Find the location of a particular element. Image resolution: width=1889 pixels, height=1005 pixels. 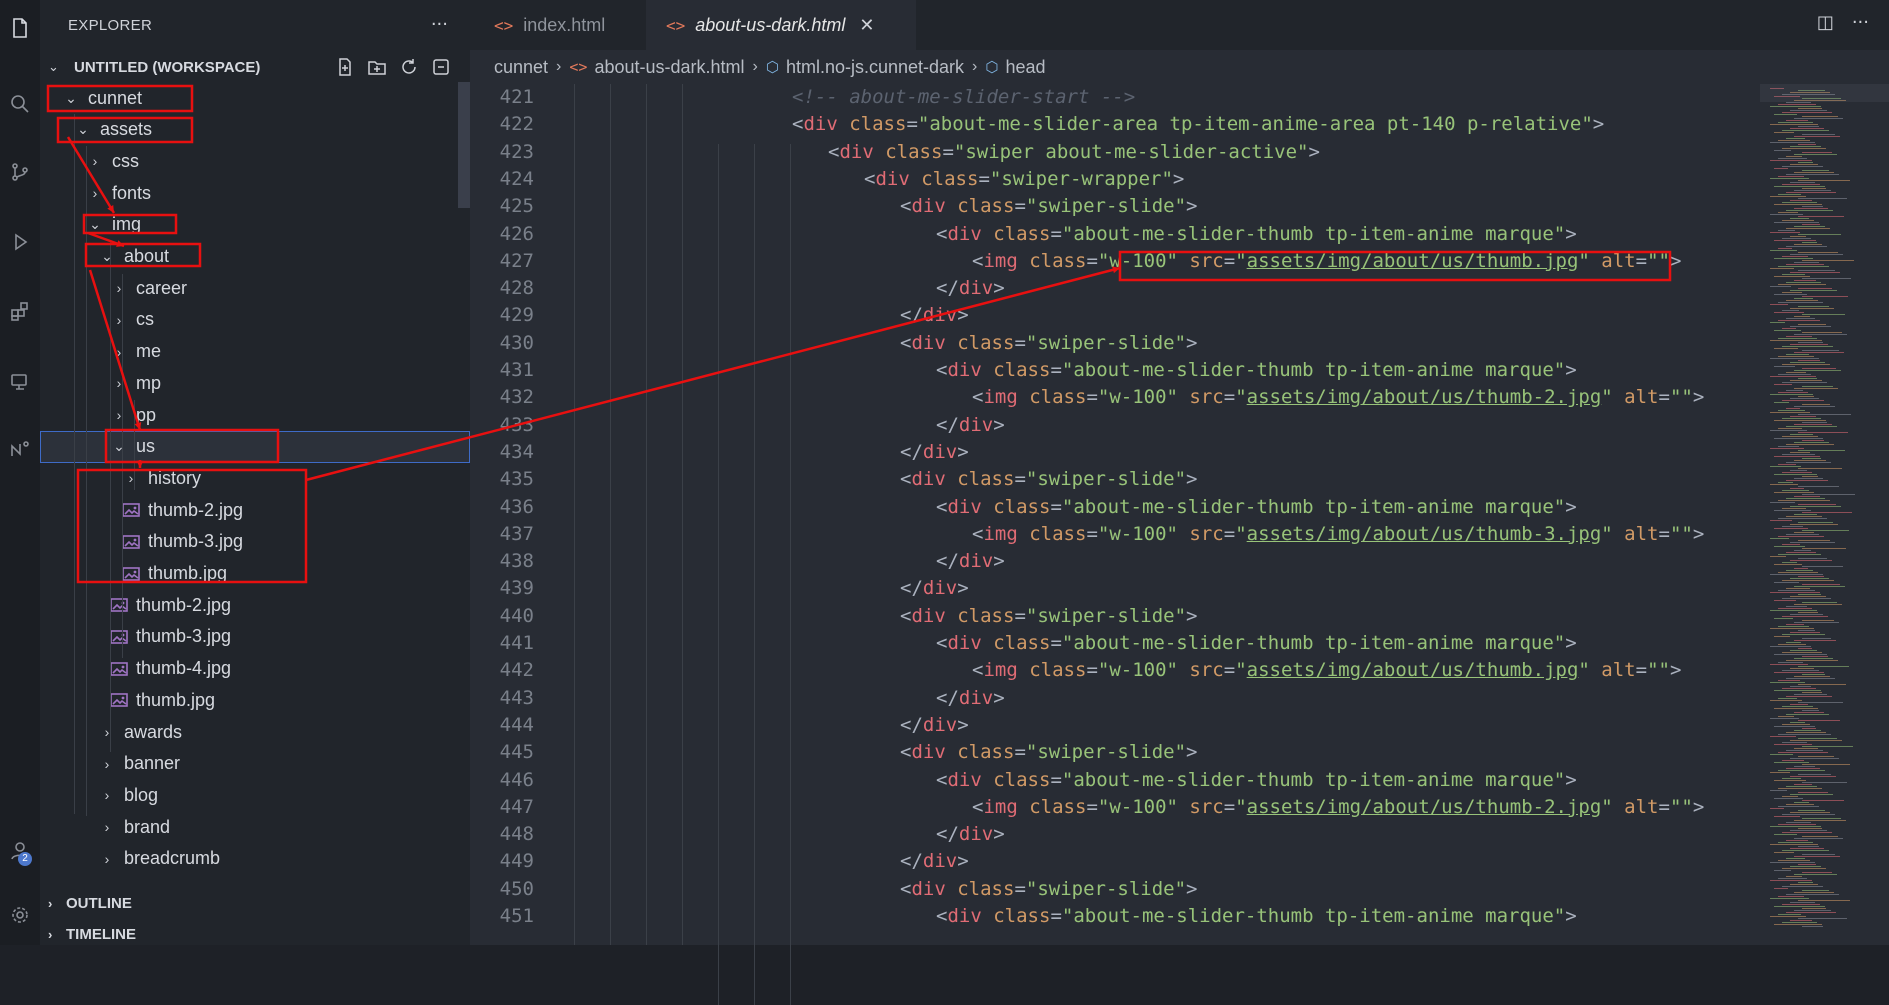

tree-folder-item: ⌄ cunnet is located at coordinates (255, 98).